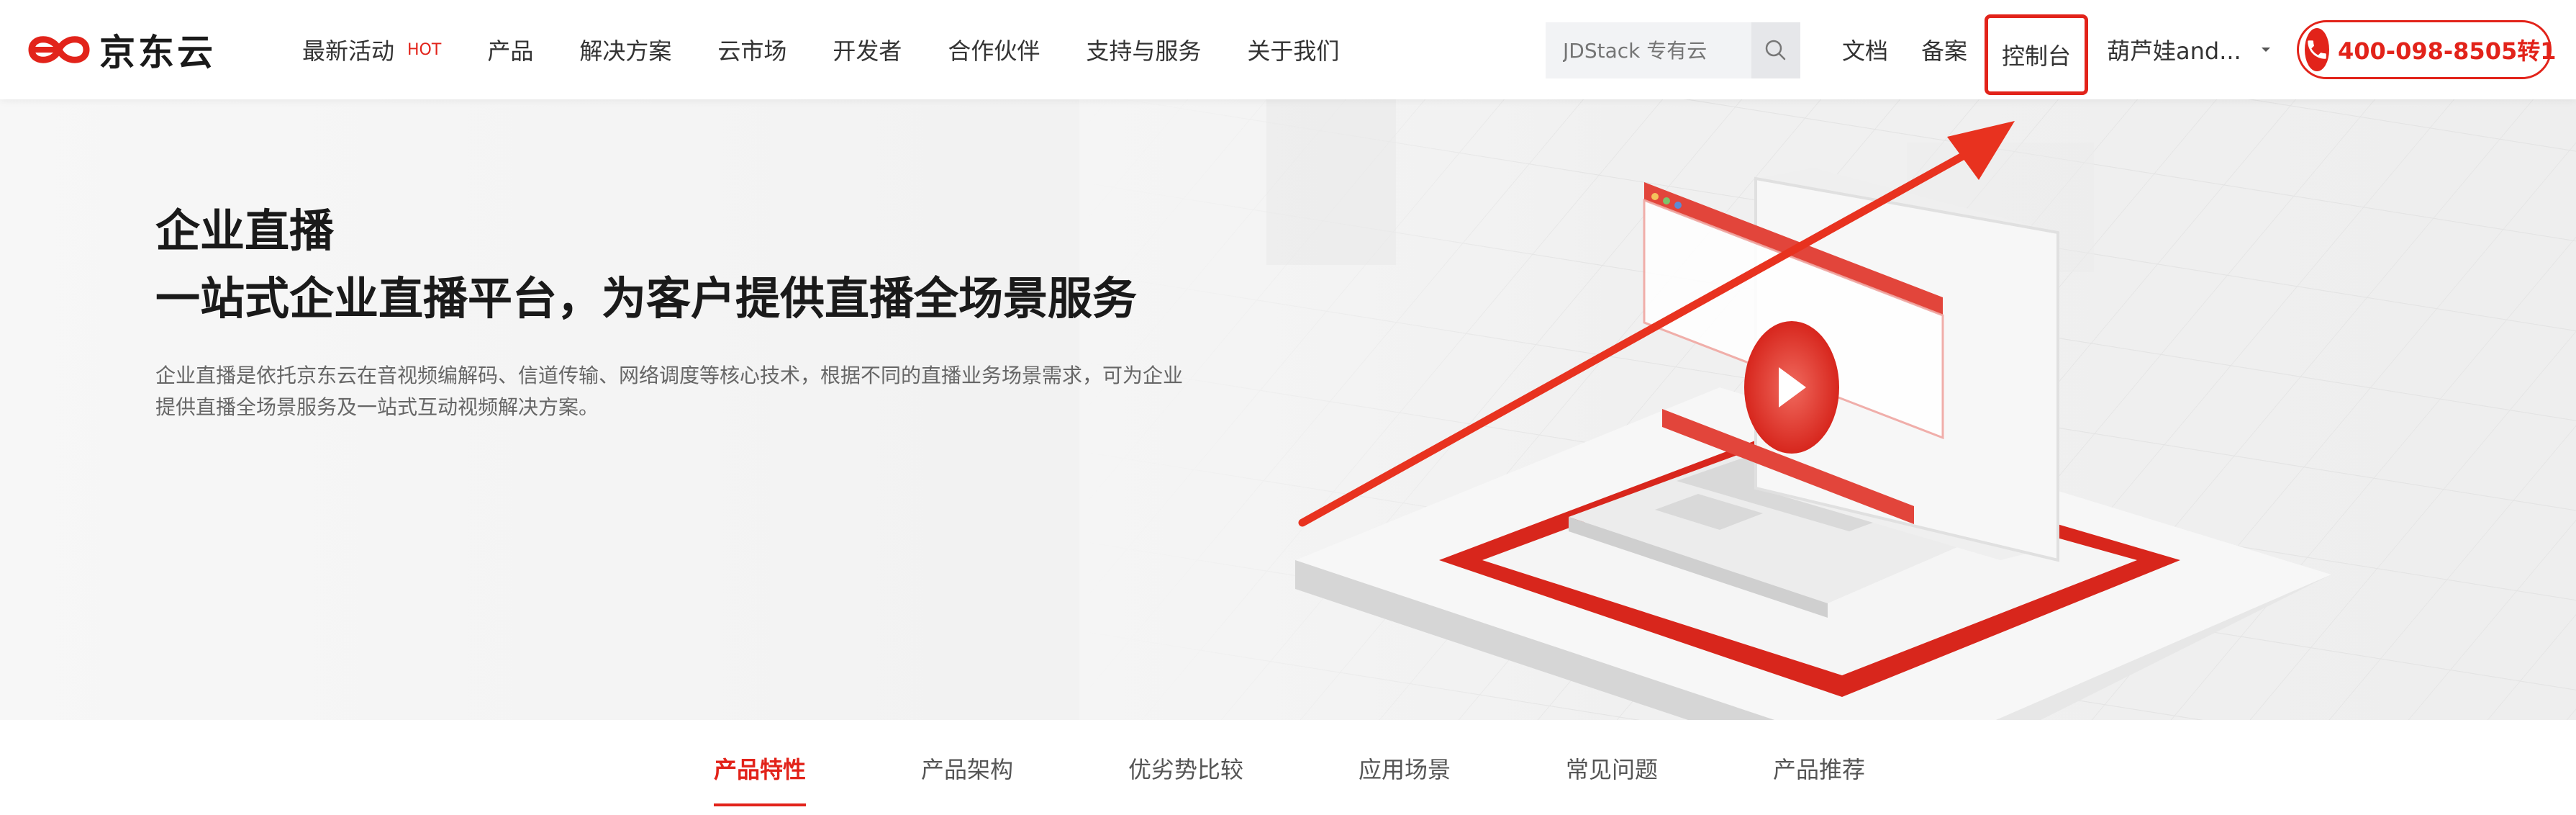  Describe the element at coordinates (1648, 50) in the screenshot. I see `search-input` at that location.